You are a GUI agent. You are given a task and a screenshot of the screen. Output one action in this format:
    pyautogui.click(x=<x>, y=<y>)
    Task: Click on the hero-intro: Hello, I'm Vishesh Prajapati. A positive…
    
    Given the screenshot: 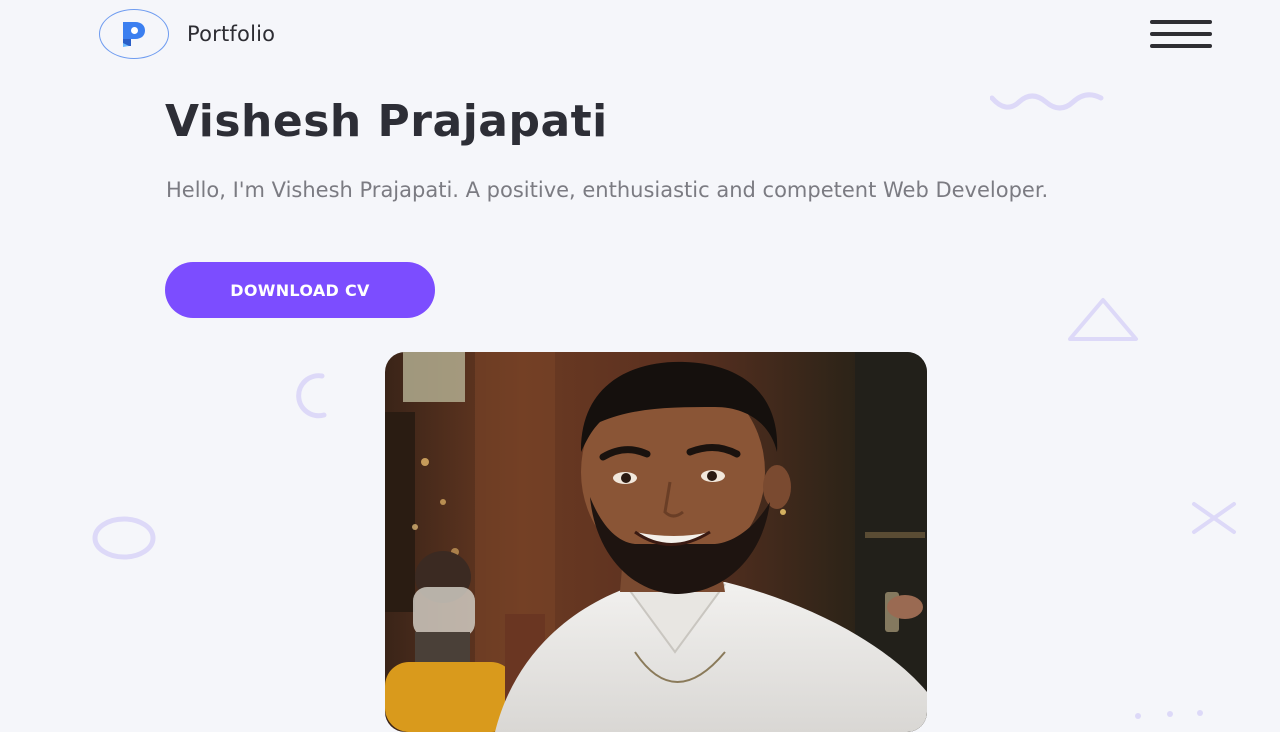 What is the action you would take?
    pyautogui.click(x=607, y=190)
    